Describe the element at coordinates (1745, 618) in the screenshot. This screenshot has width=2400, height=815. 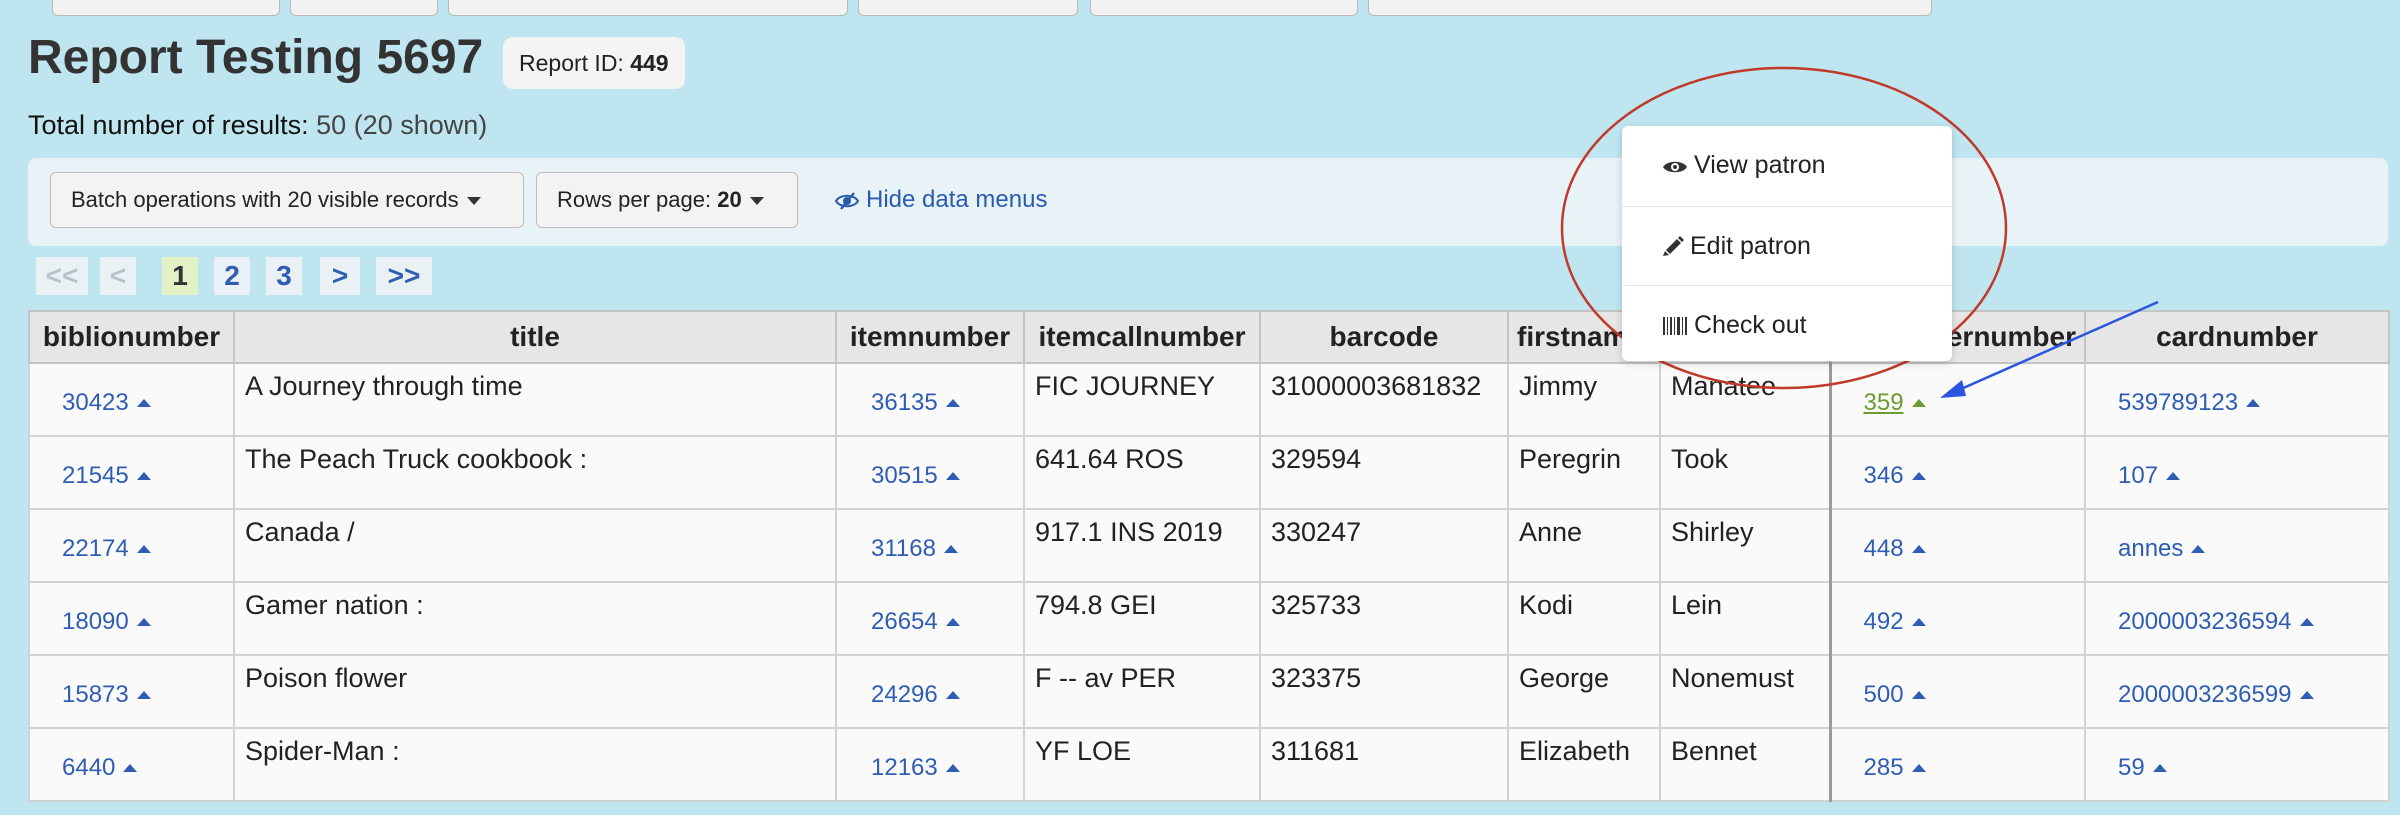
I see `cell-surname: Lein` at that location.